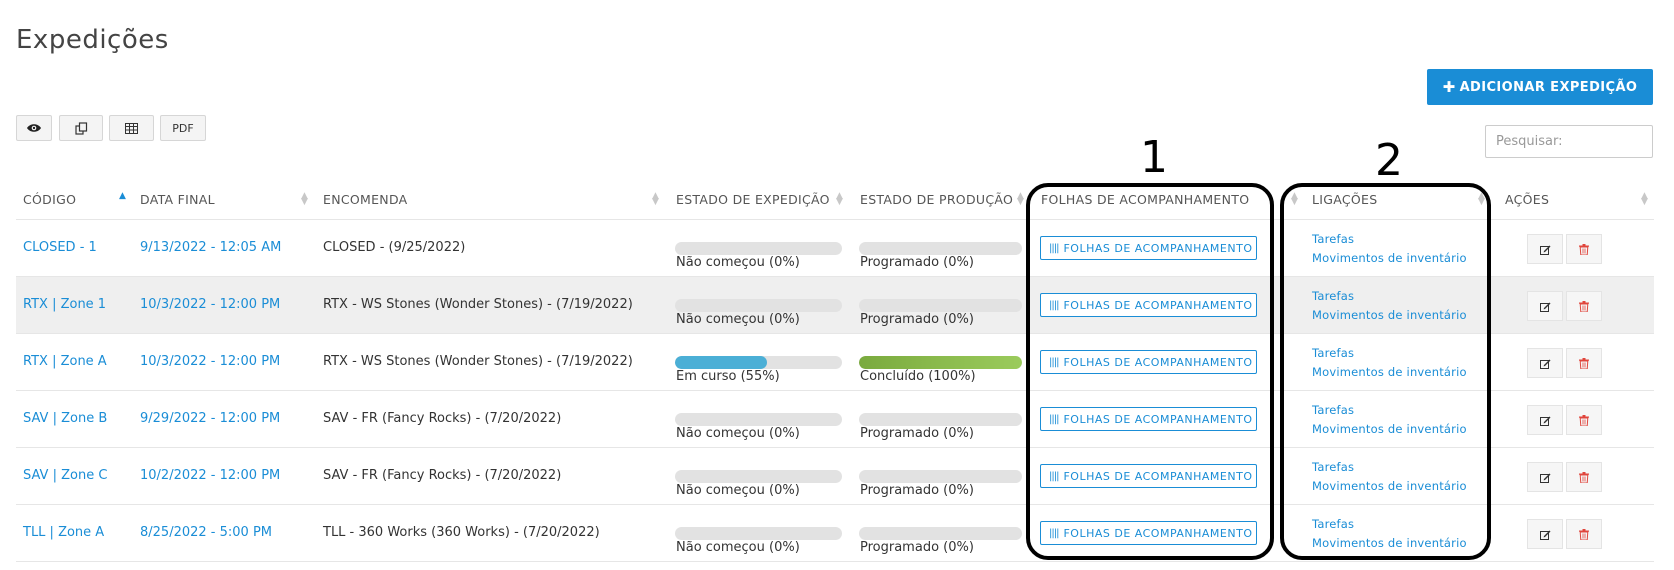 The height and width of the screenshot is (570, 1674). I want to click on expedition-progress-fill, so click(721, 362).